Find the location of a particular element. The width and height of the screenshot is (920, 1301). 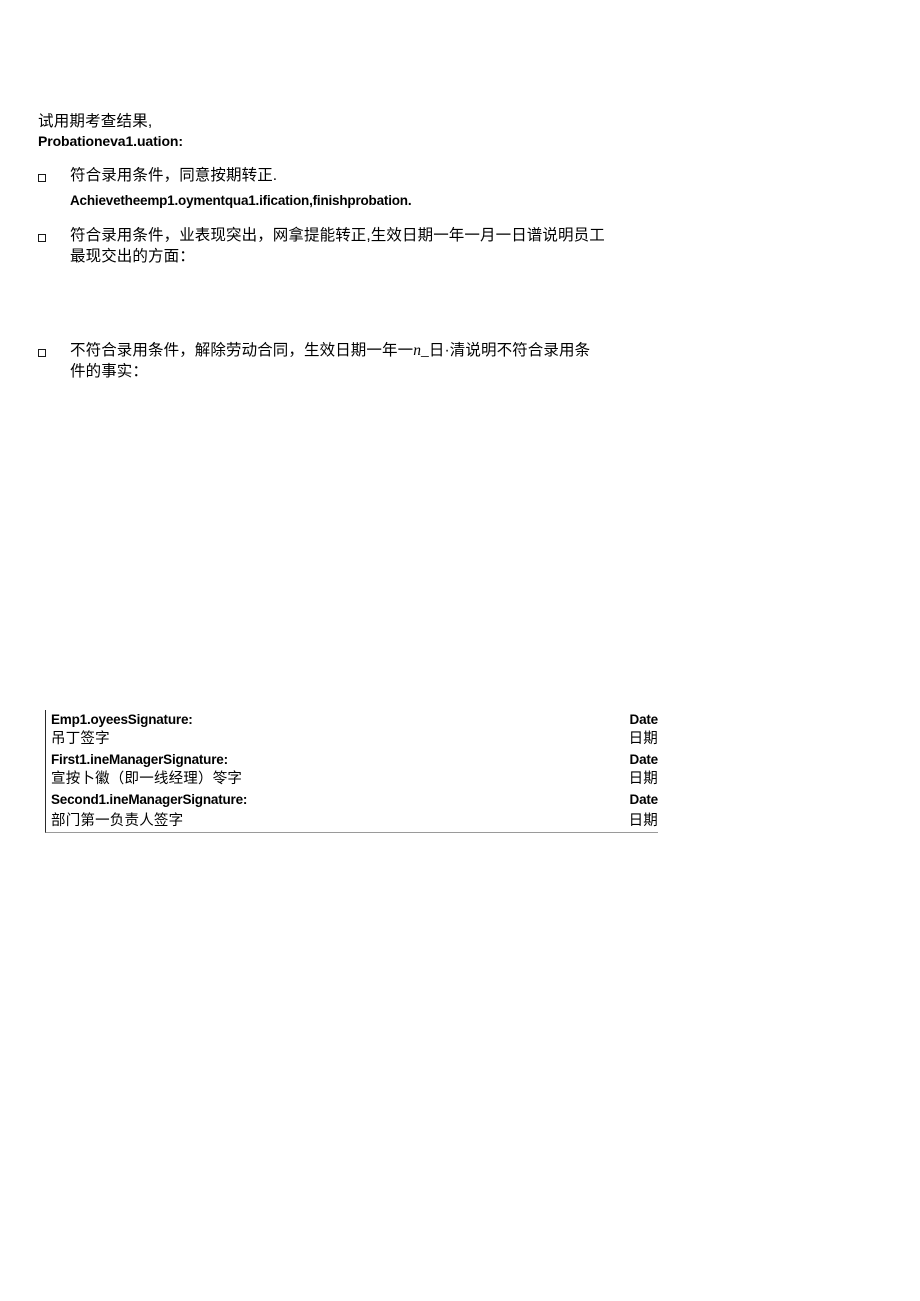

first-line-manager-signature-label-cn: 宣按卜徽（即一线经理）笭字 is located at coordinates (147, 779).